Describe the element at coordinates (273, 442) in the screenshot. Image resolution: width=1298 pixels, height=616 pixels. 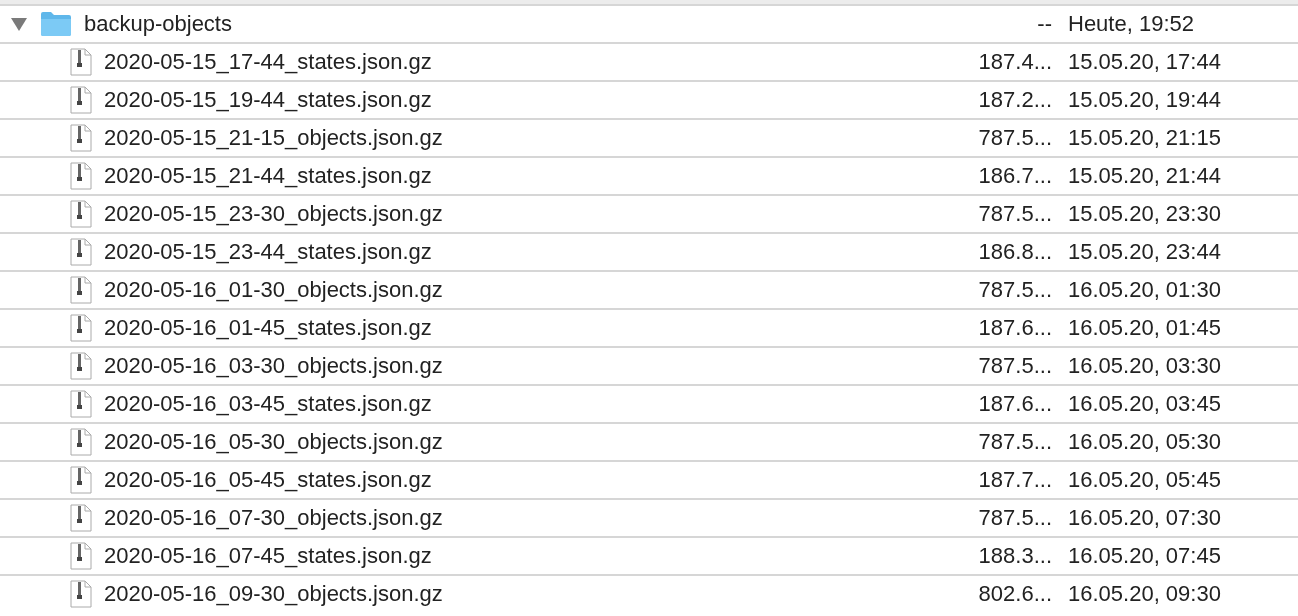
I see `file-name: 2020-05-16_05-30_objects.json.gz` at that location.